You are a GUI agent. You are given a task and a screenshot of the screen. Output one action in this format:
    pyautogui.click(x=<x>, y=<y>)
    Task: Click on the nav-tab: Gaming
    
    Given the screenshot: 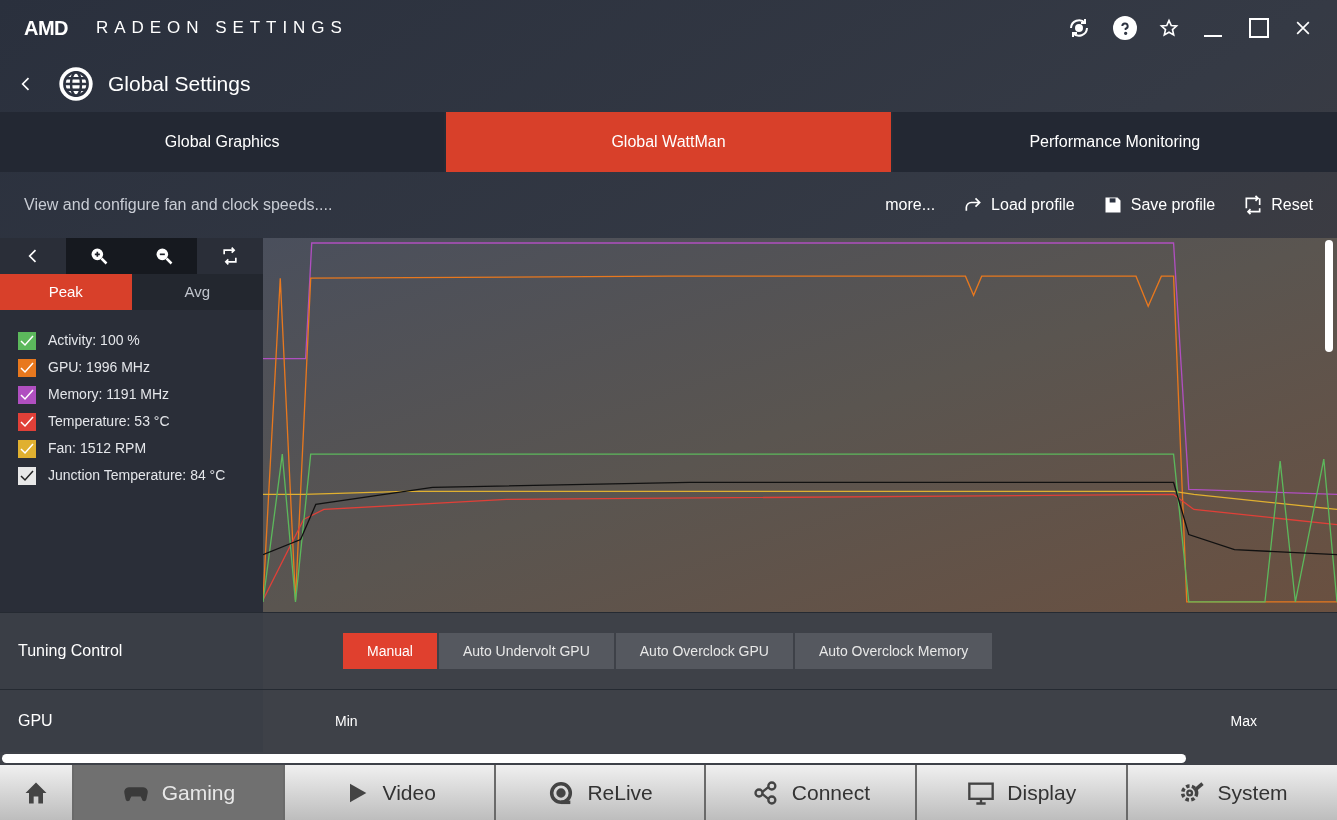 What is the action you would take?
    pyautogui.click(x=178, y=792)
    